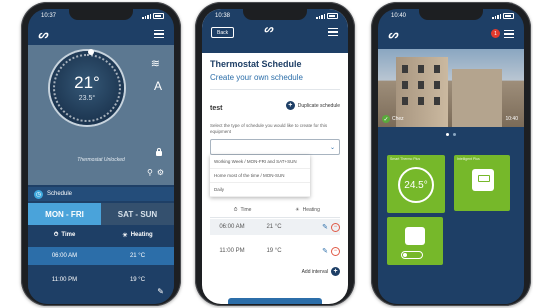  Describe the element at coordinates (399, 16) in the screenshot. I see `status-time: 10:40` at that location.